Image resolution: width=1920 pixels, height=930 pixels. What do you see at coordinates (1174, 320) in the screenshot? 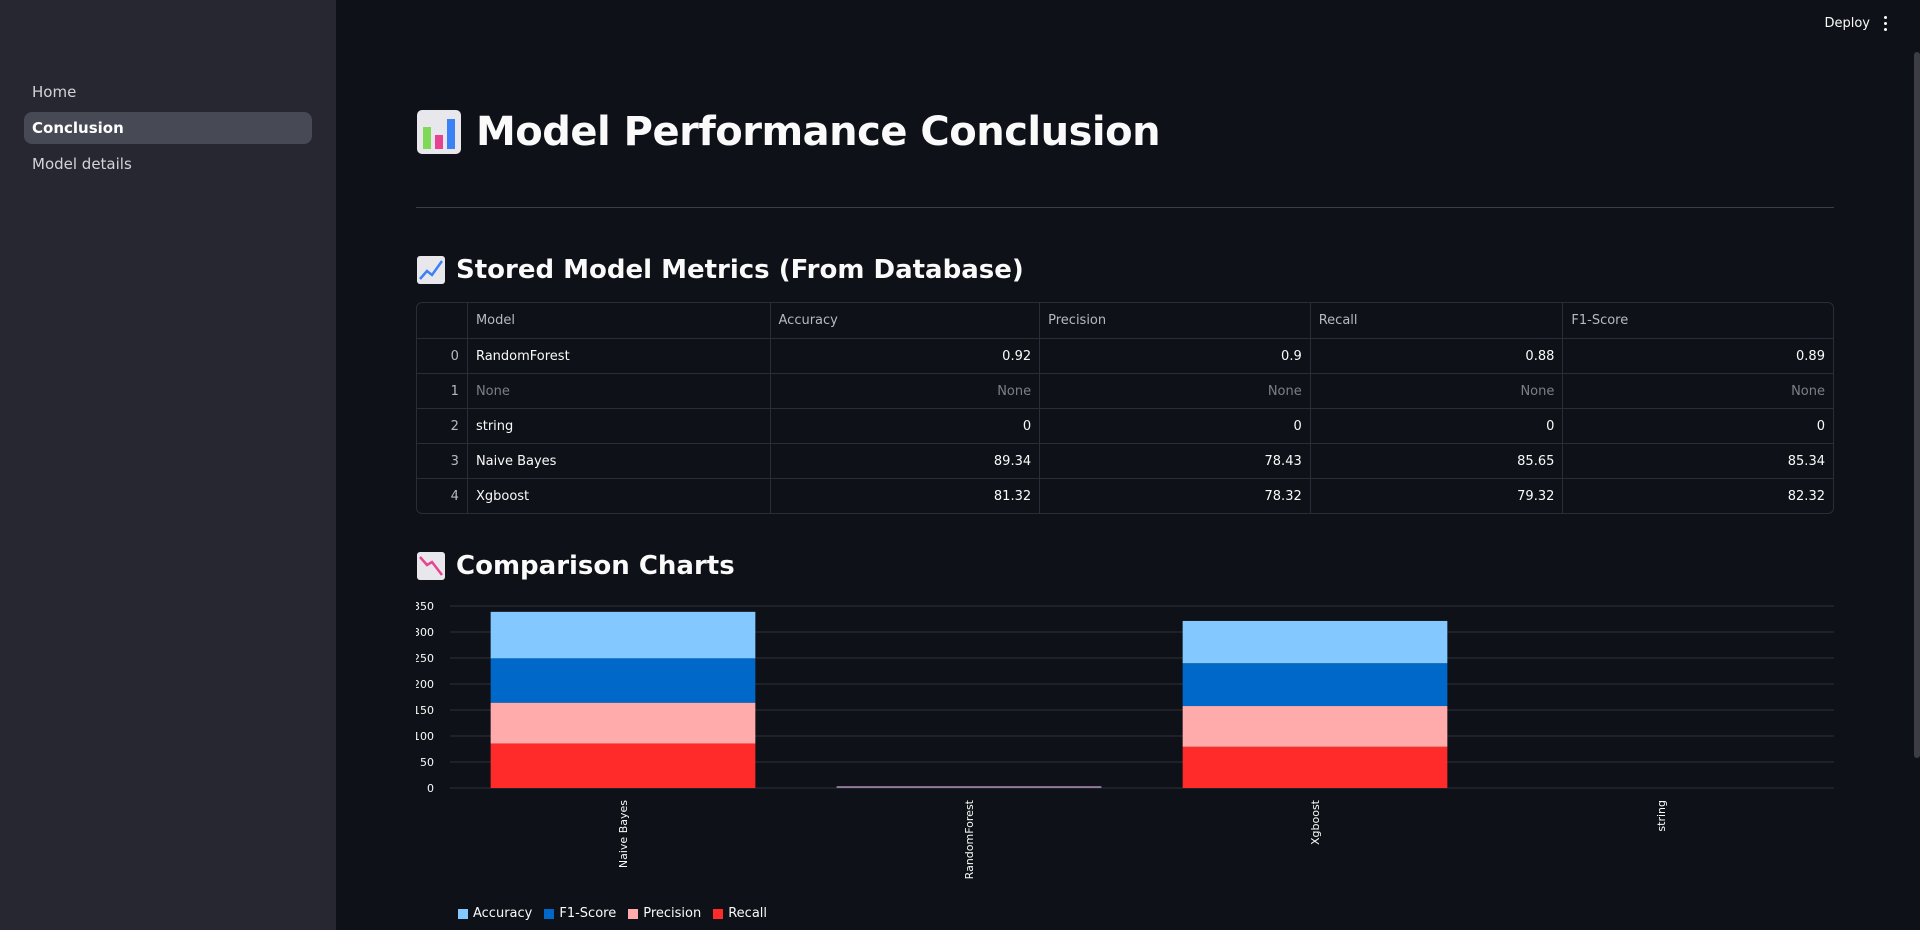
I see `table-header-cell: Precision` at bounding box center [1174, 320].